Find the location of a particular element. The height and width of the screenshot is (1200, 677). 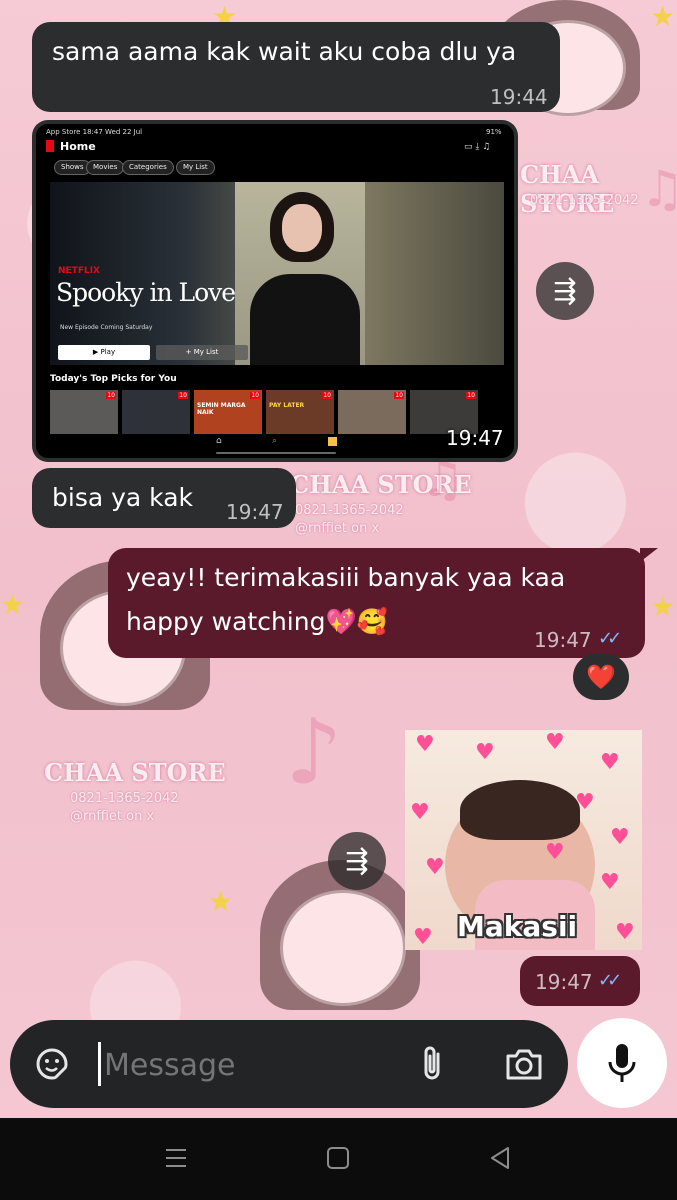

hero-play-button: ▶ Play is located at coordinates (104, 352).